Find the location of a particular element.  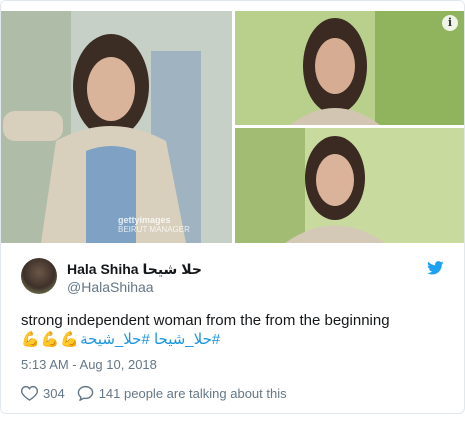

user-handle: @HalaShihaa is located at coordinates (110, 287).